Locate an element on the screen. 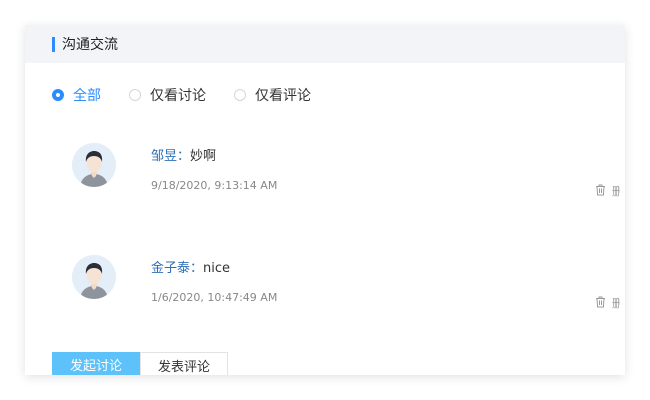  comment-timestamp: 1/6/2020, 10:47:49 AM is located at coordinates (214, 297).